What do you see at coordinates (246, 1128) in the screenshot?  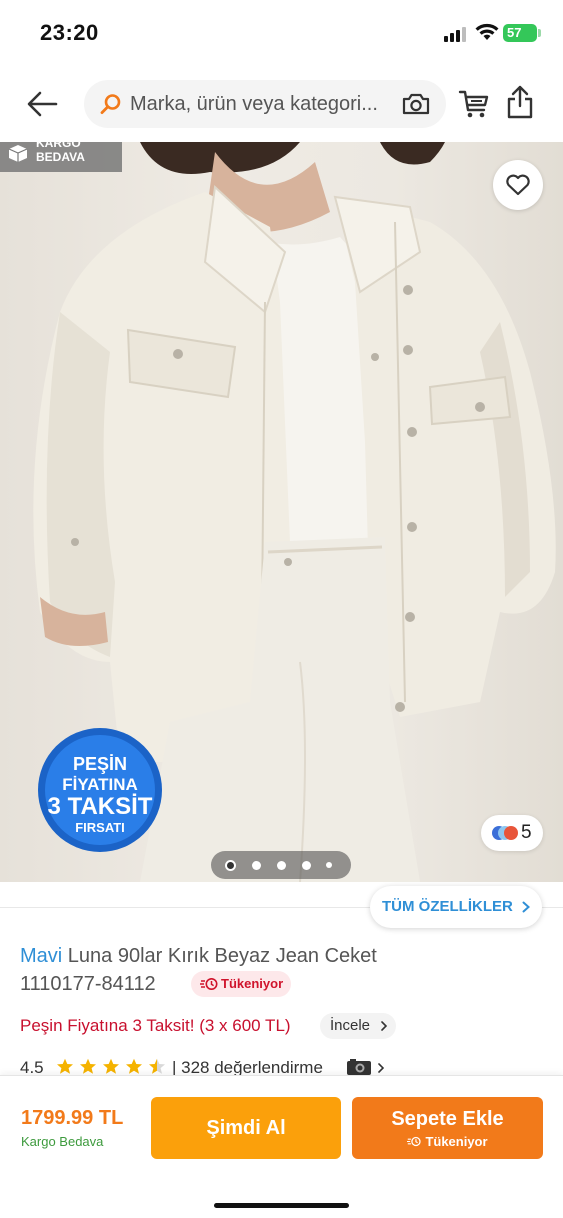 I see `buy-now-button: Şimdi Al` at bounding box center [246, 1128].